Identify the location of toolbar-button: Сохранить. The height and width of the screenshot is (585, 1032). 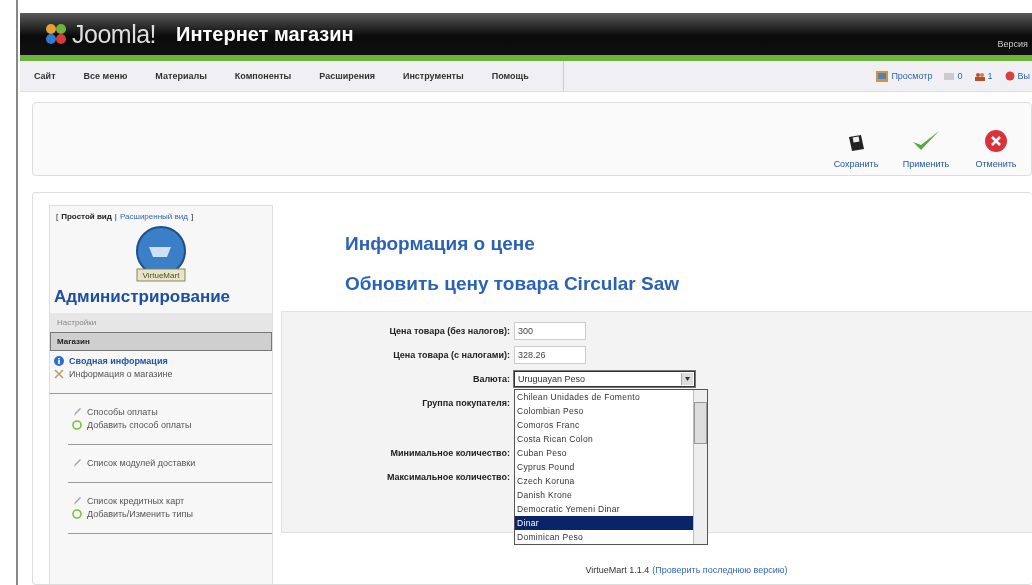
(856, 151).